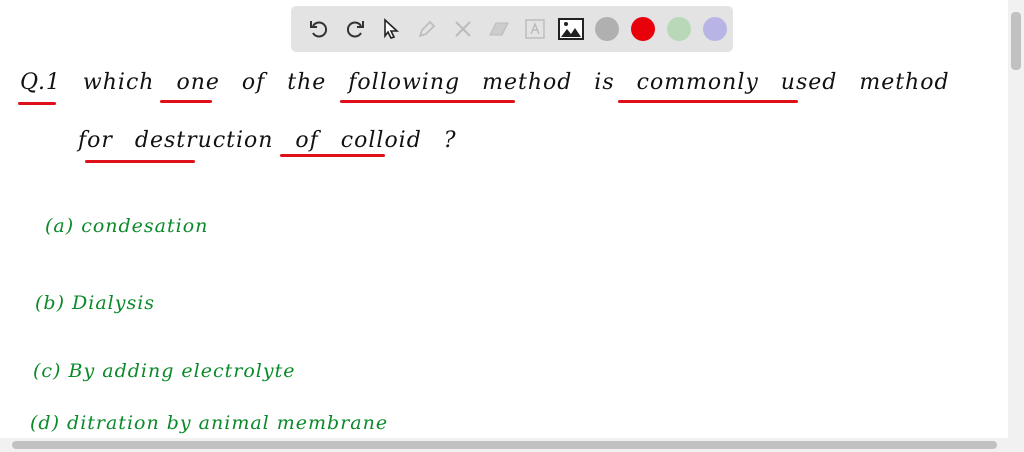 The width and height of the screenshot is (1024, 452). I want to click on color-purple, so click(715, 29).